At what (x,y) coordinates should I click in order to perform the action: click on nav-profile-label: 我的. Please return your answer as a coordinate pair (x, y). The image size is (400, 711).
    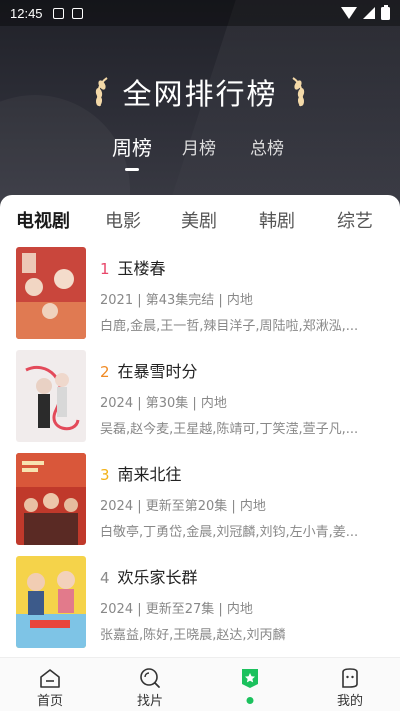
    Looking at the image, I should click on (349, 701).